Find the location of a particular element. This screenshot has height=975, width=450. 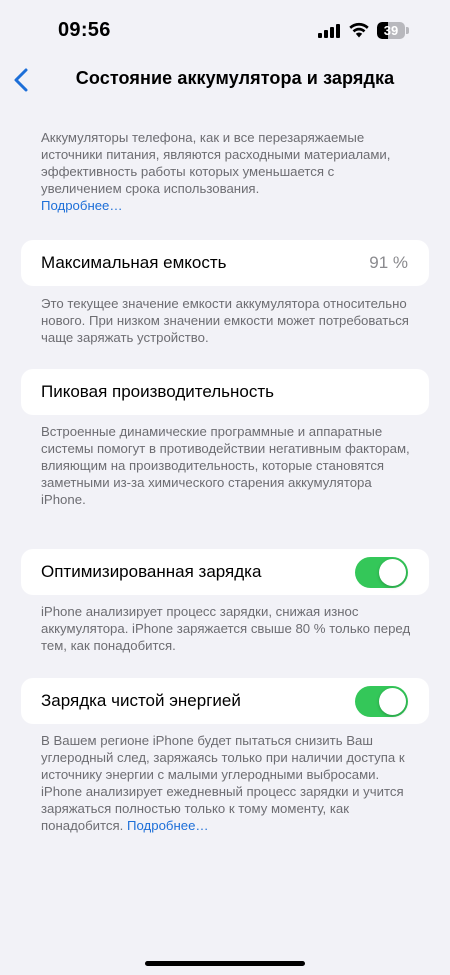

back-button is located at coordinates (23, 80).